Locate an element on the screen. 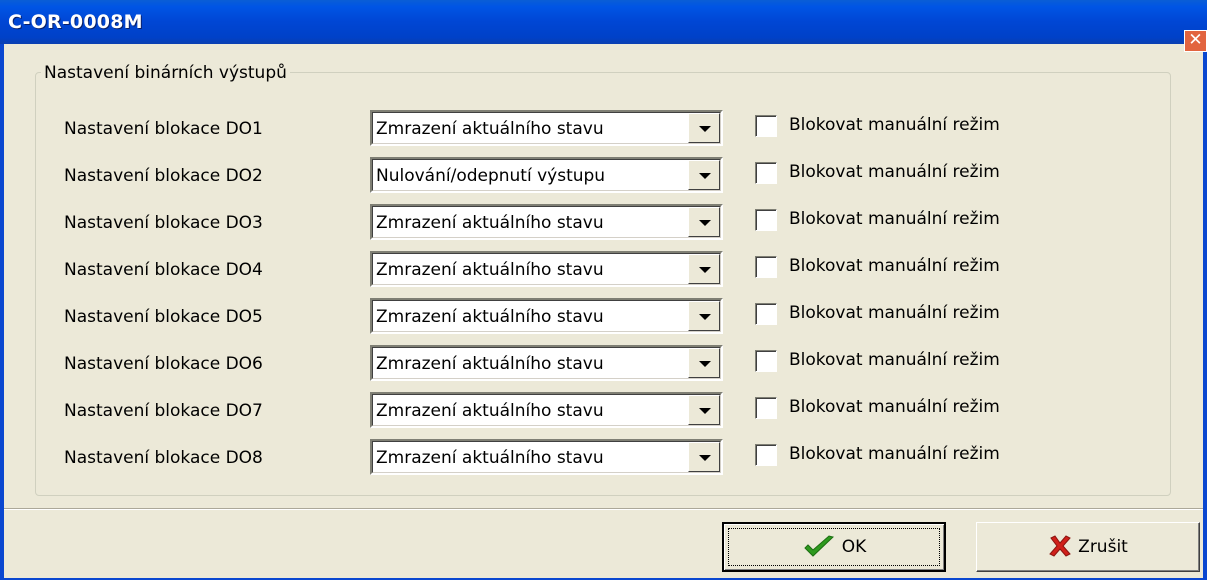  manual-block-checkbox-do8 is located at coordinates (766, 455).